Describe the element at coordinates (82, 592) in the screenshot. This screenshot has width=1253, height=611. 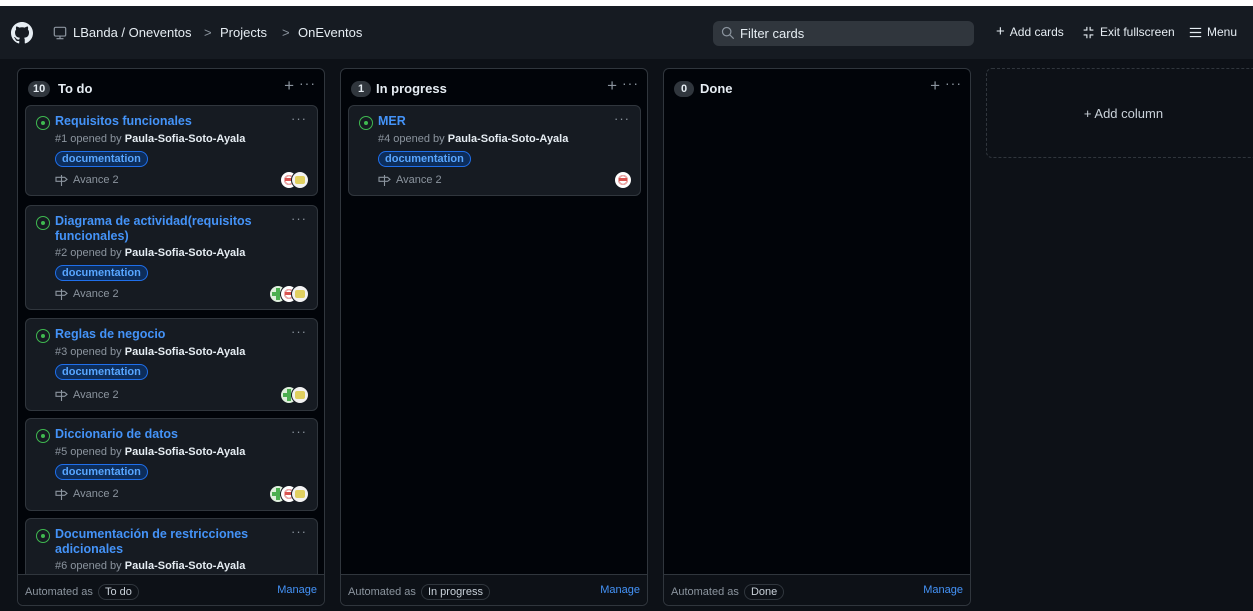
I see `automation-status: Automated as To do` at that location.